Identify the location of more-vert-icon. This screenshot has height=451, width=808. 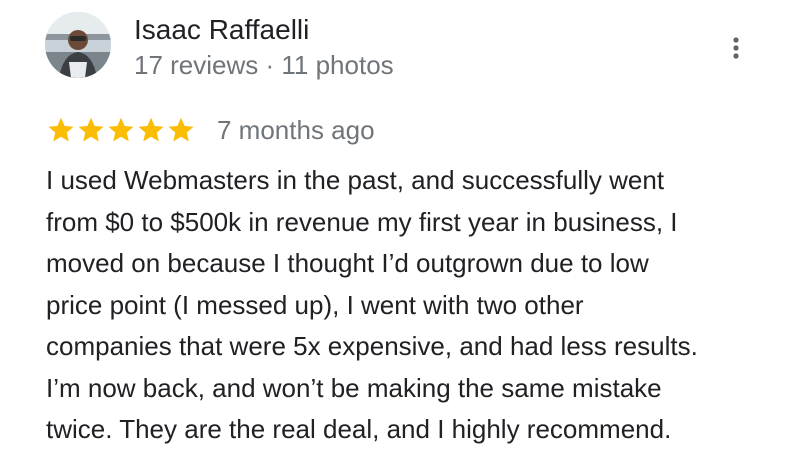
(736, 48).